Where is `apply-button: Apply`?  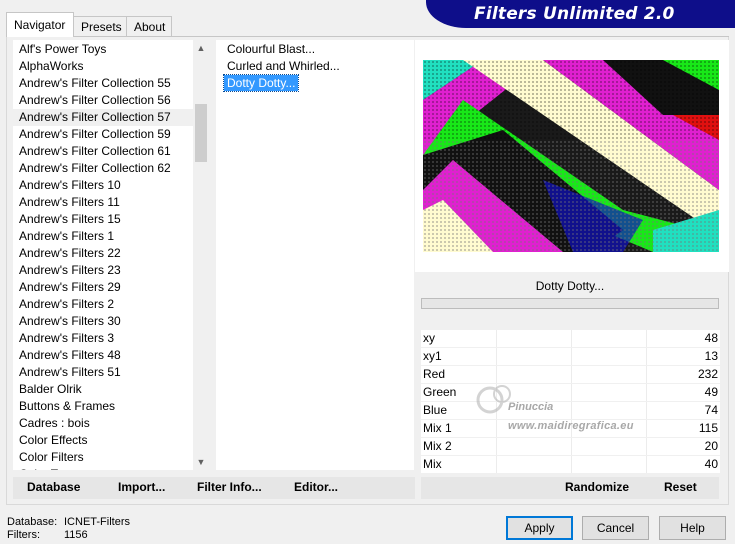
apply-button: Apply is located at coordinates (539, 528).